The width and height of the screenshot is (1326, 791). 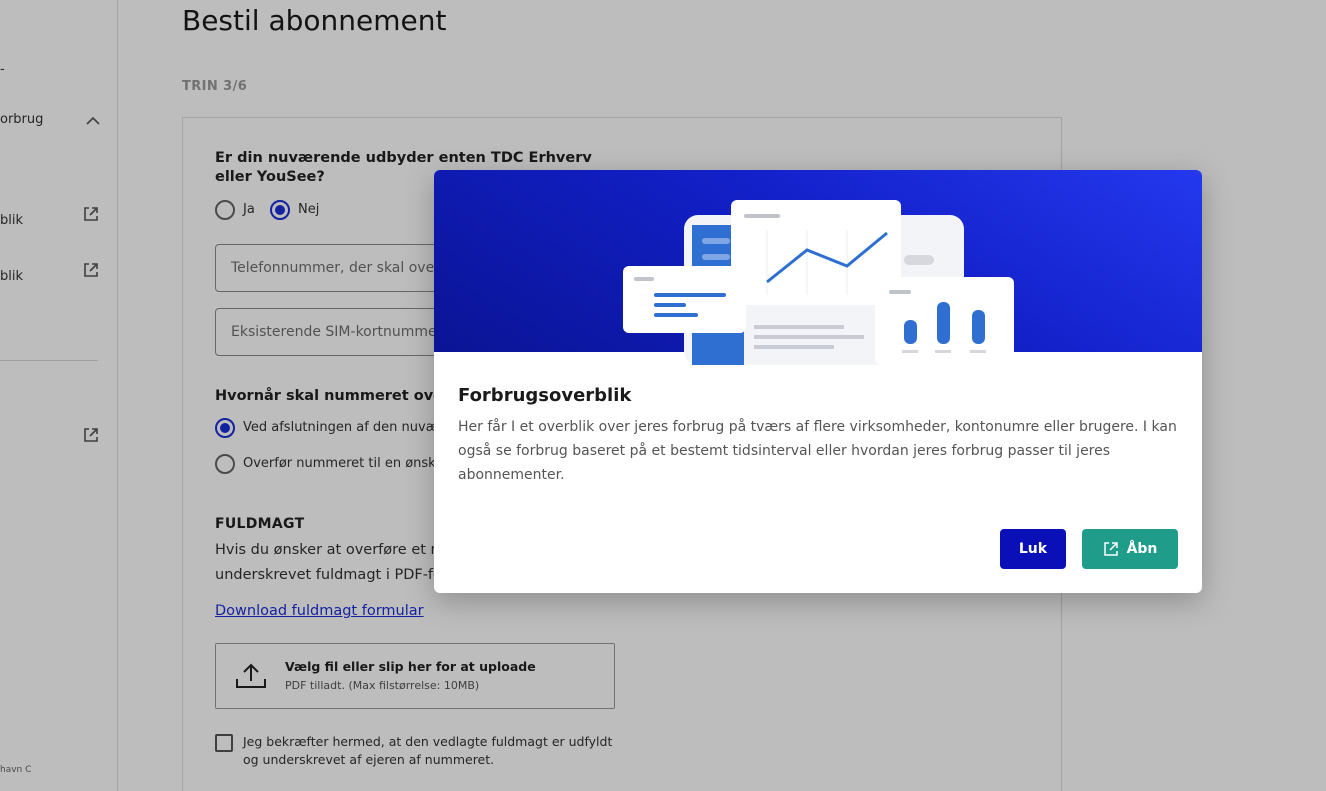 I want to click on dashboard-illustration, so click(x=818, y=282).